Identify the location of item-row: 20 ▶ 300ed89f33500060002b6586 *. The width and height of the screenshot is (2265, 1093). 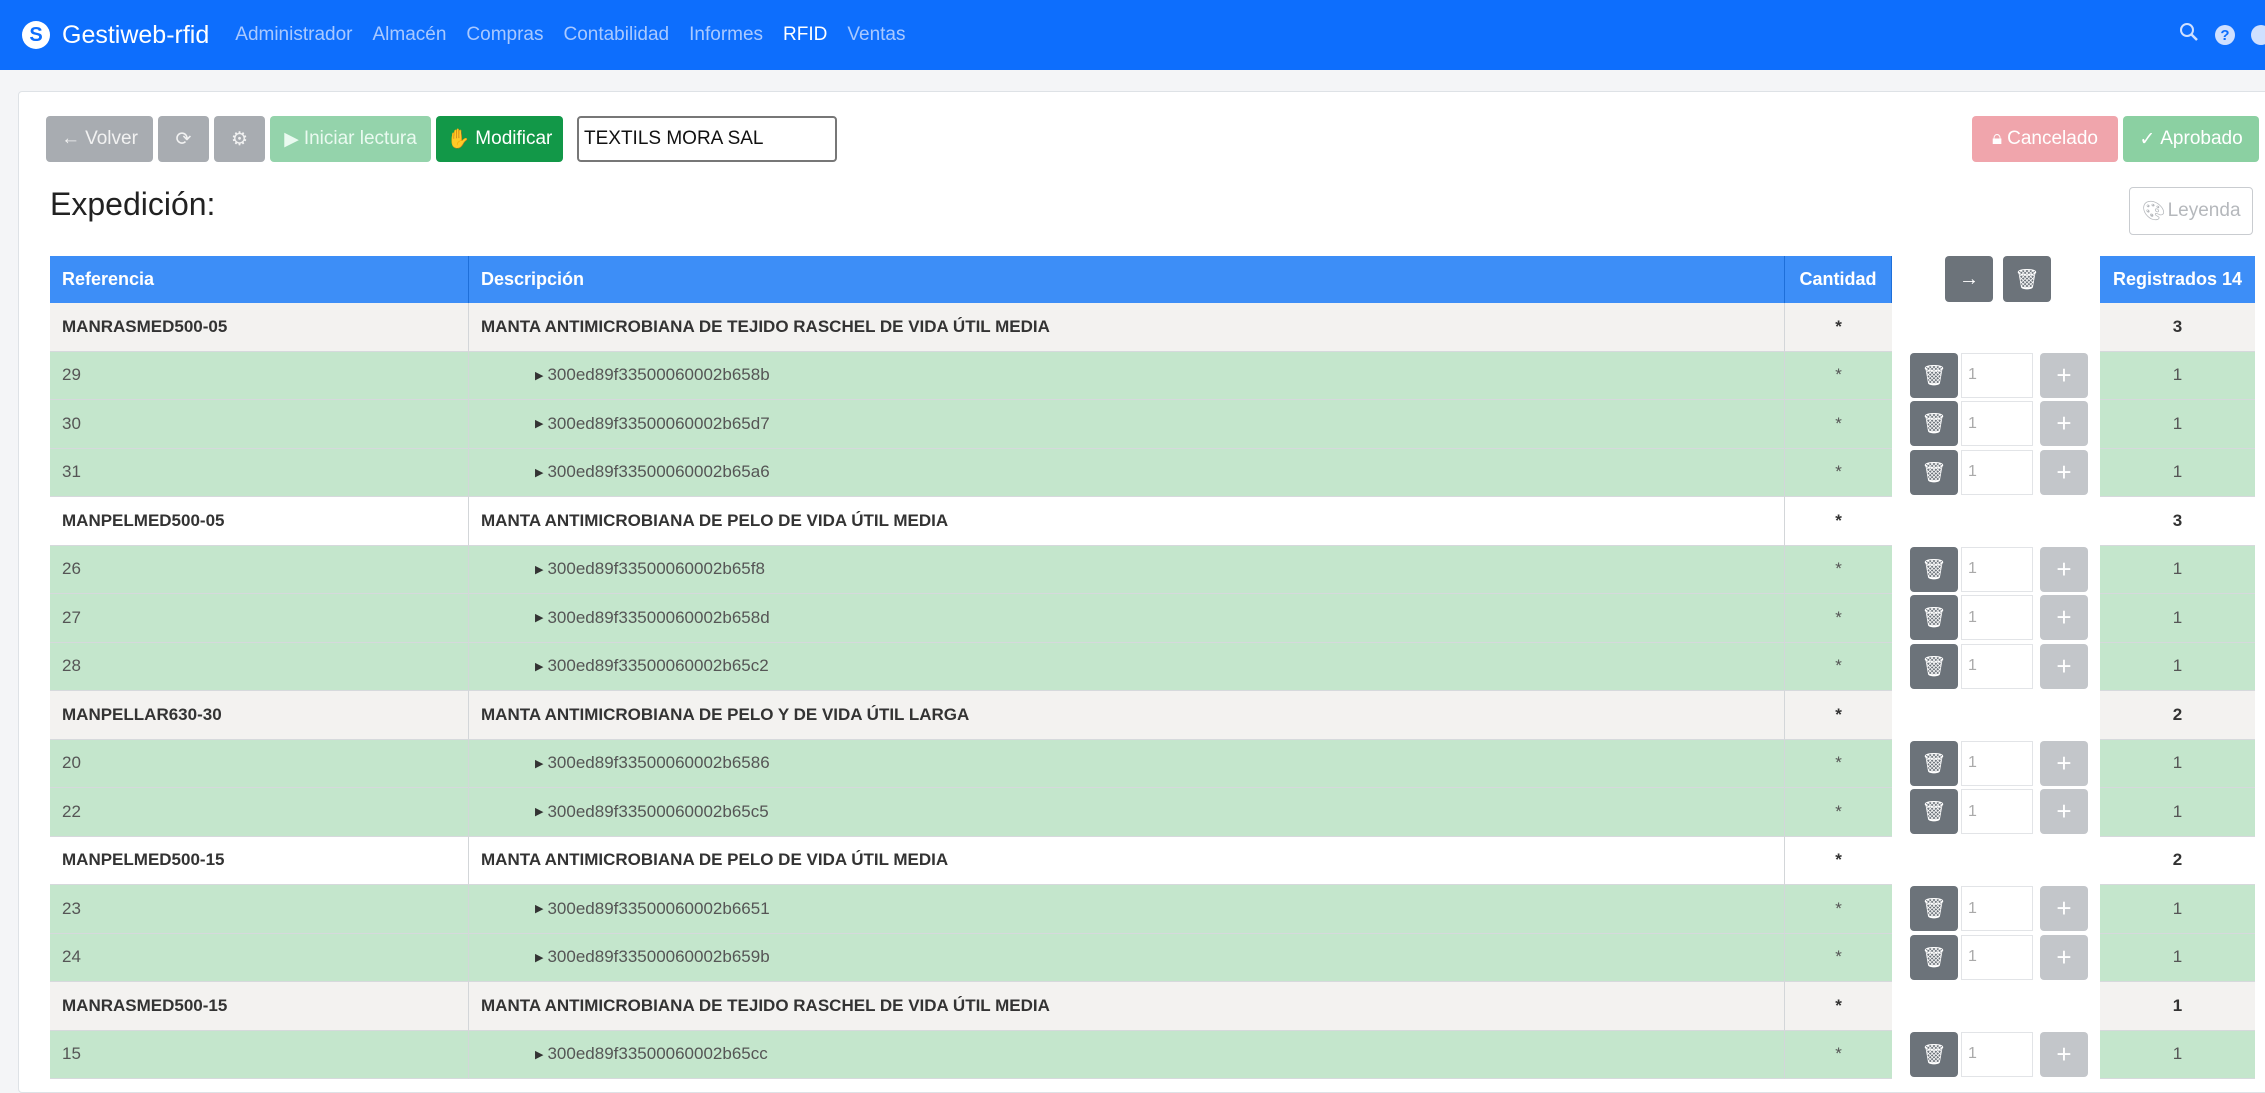
(971, 763).